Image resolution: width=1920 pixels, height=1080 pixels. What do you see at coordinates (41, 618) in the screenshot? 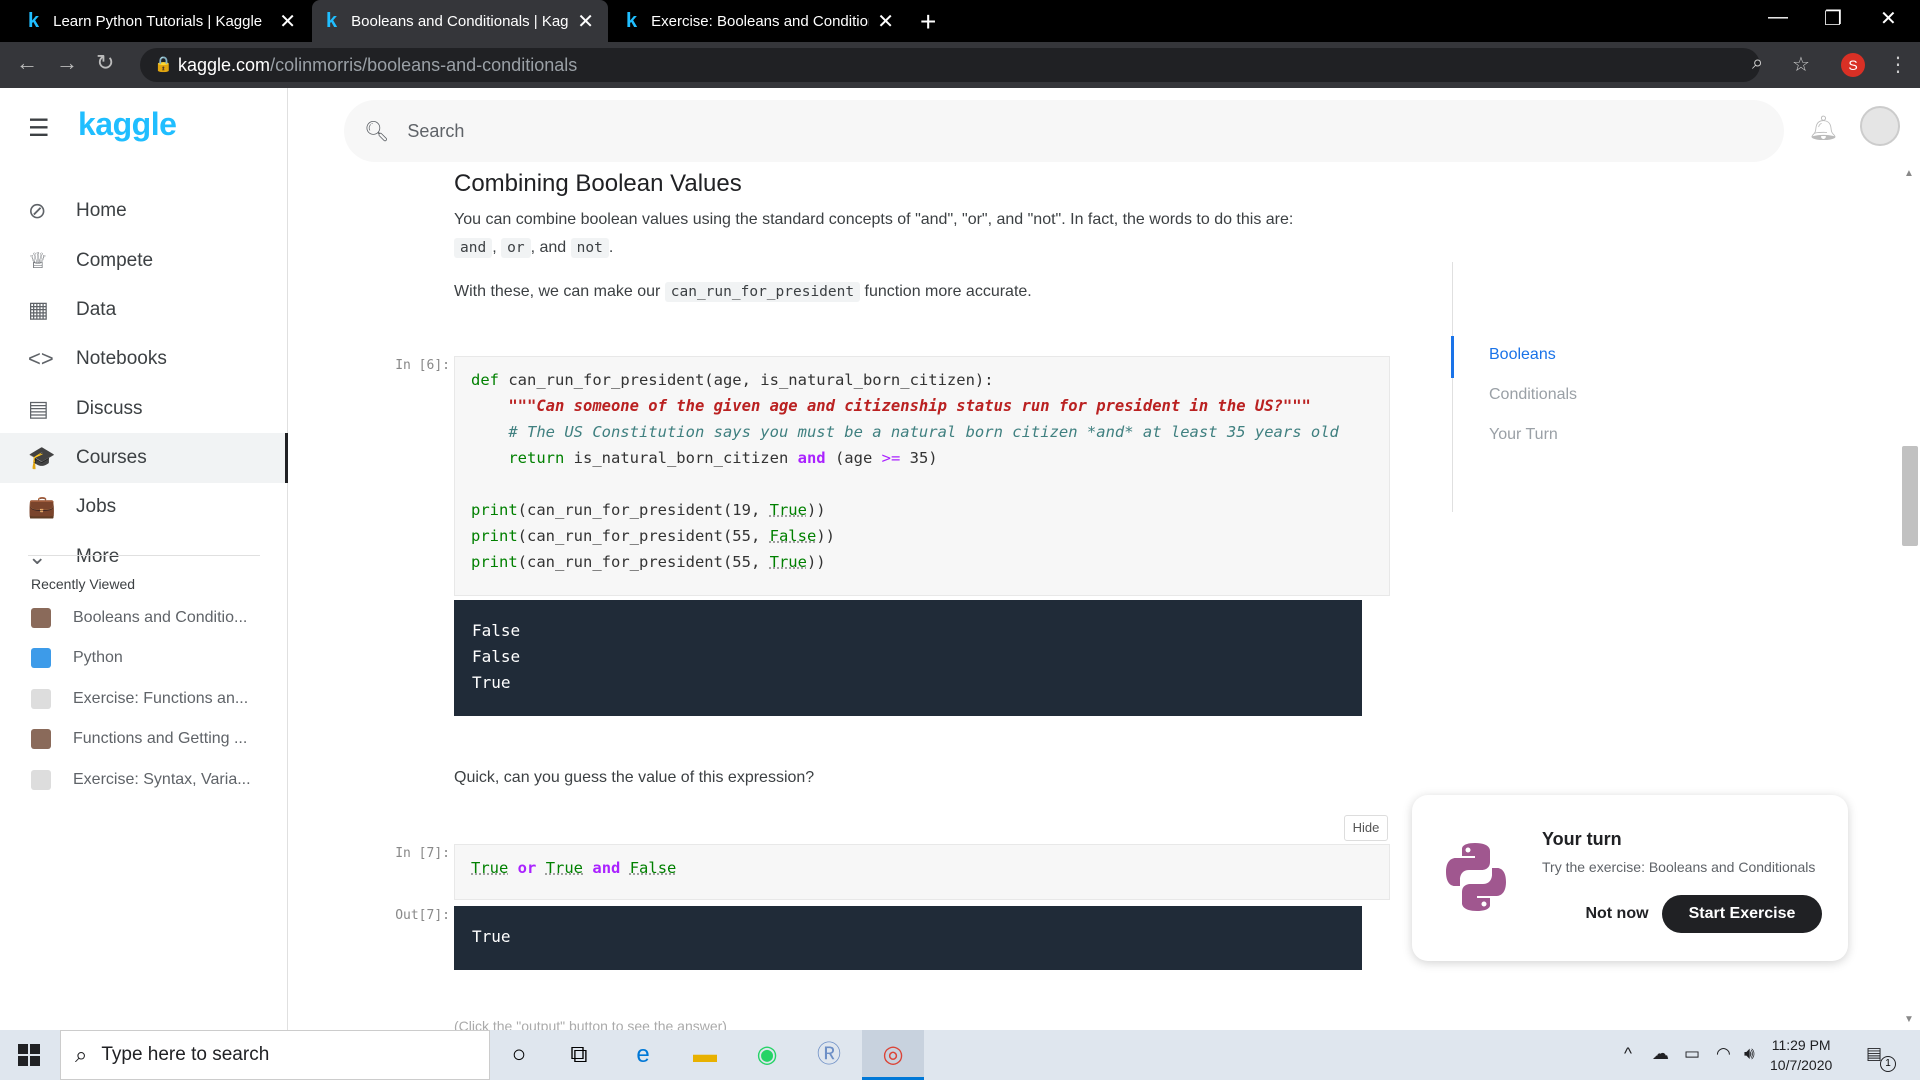
I see `author-avatar` at bounding box center [41, 618].